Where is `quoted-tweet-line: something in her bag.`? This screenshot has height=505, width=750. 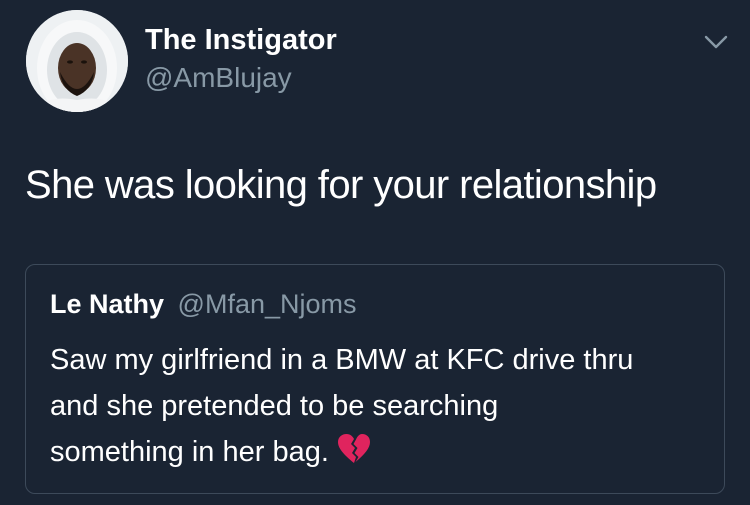 quoted-tweet-line: something in her bag. is located at coordinates (189, 452).